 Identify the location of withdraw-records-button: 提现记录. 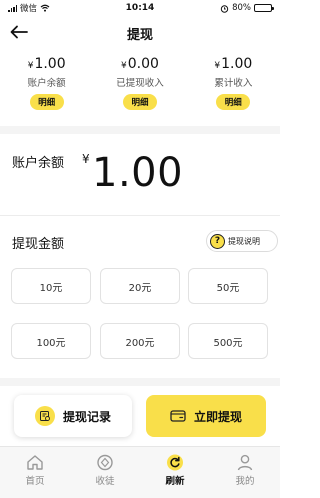
(73, 416).